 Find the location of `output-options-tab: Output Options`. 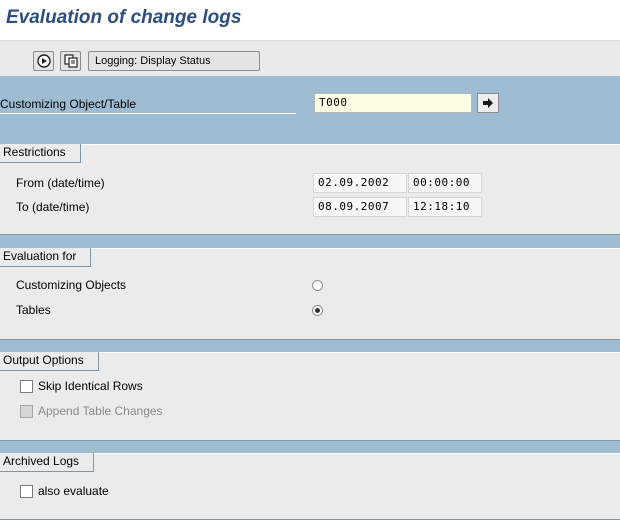

output-options-tab: Output Options is located at coordinates (49, 361).